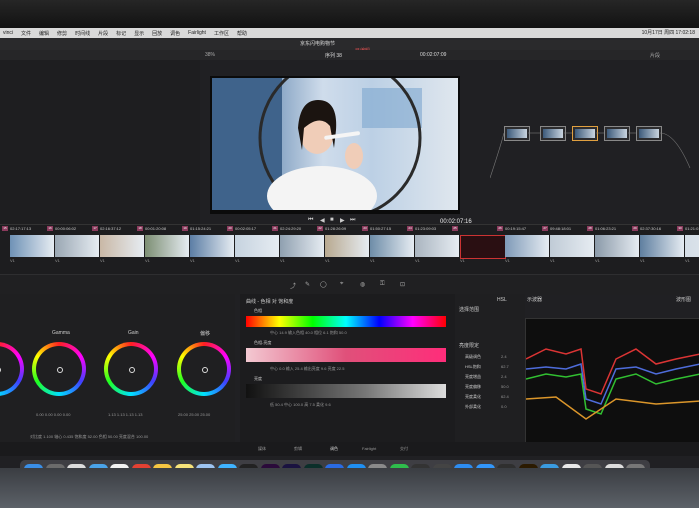  I want to click on timeline-clip: 16 00:00:06:02 V1, so click(73, 245).